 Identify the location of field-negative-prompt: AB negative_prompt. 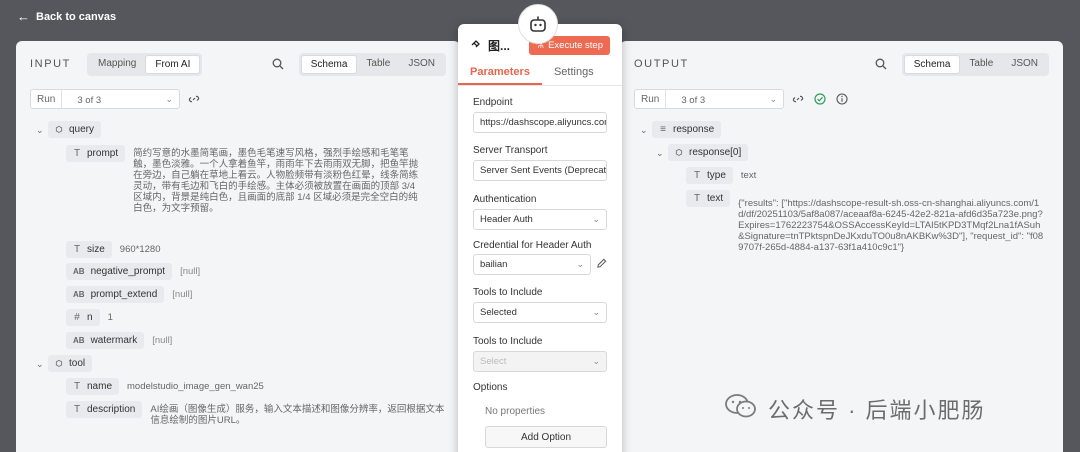
(119, 271).